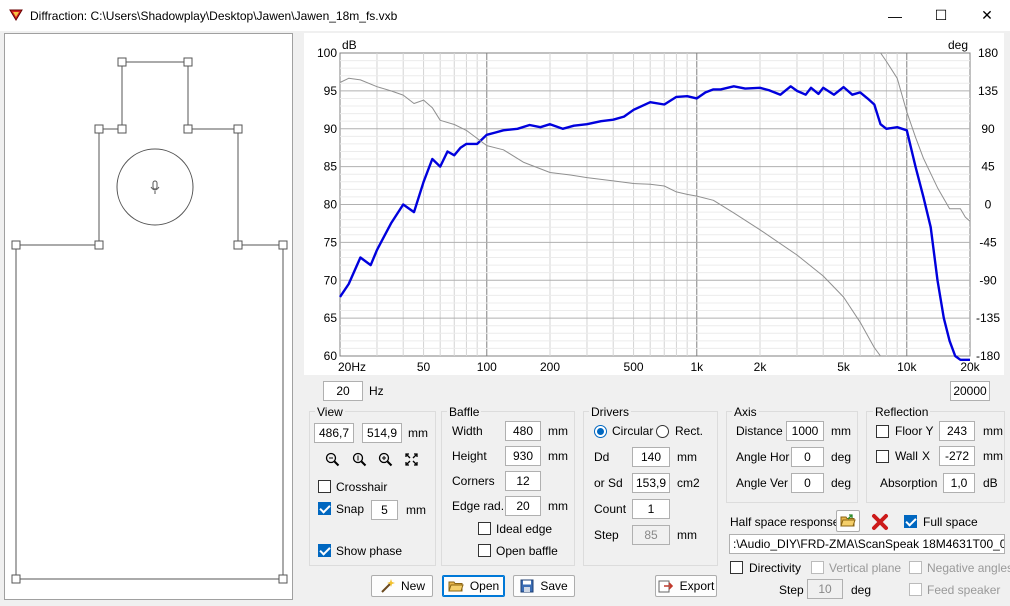 This screenshot has width=1010, height=606. I want to click on floppy-disk-icon, so click(527, 586).